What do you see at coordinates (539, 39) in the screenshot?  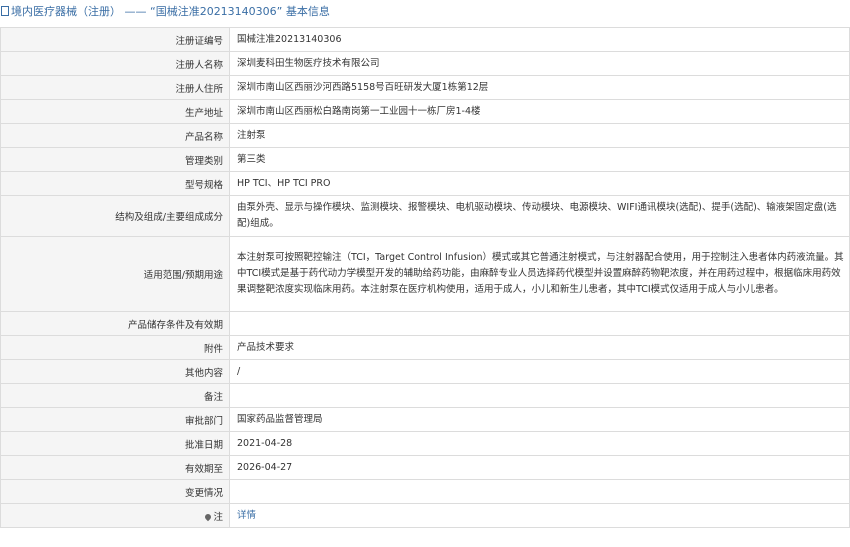 I see `row-value: 国械注准20213140306` at bounding box center [539, 39].